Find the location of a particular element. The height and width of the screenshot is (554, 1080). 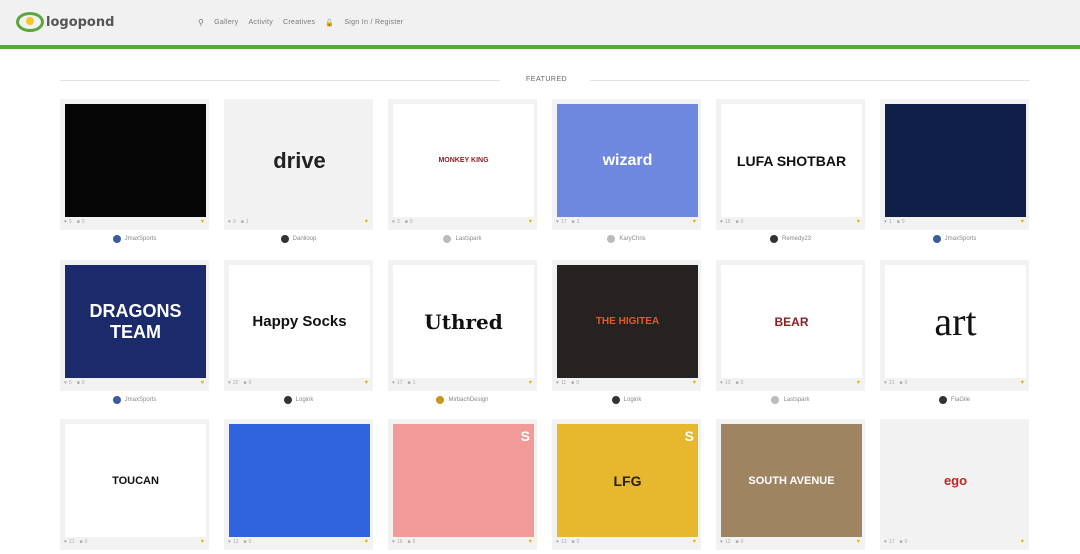

logo-card: art ♥ 21 ■ 0 ♥ is located at coordinates (954, 325).